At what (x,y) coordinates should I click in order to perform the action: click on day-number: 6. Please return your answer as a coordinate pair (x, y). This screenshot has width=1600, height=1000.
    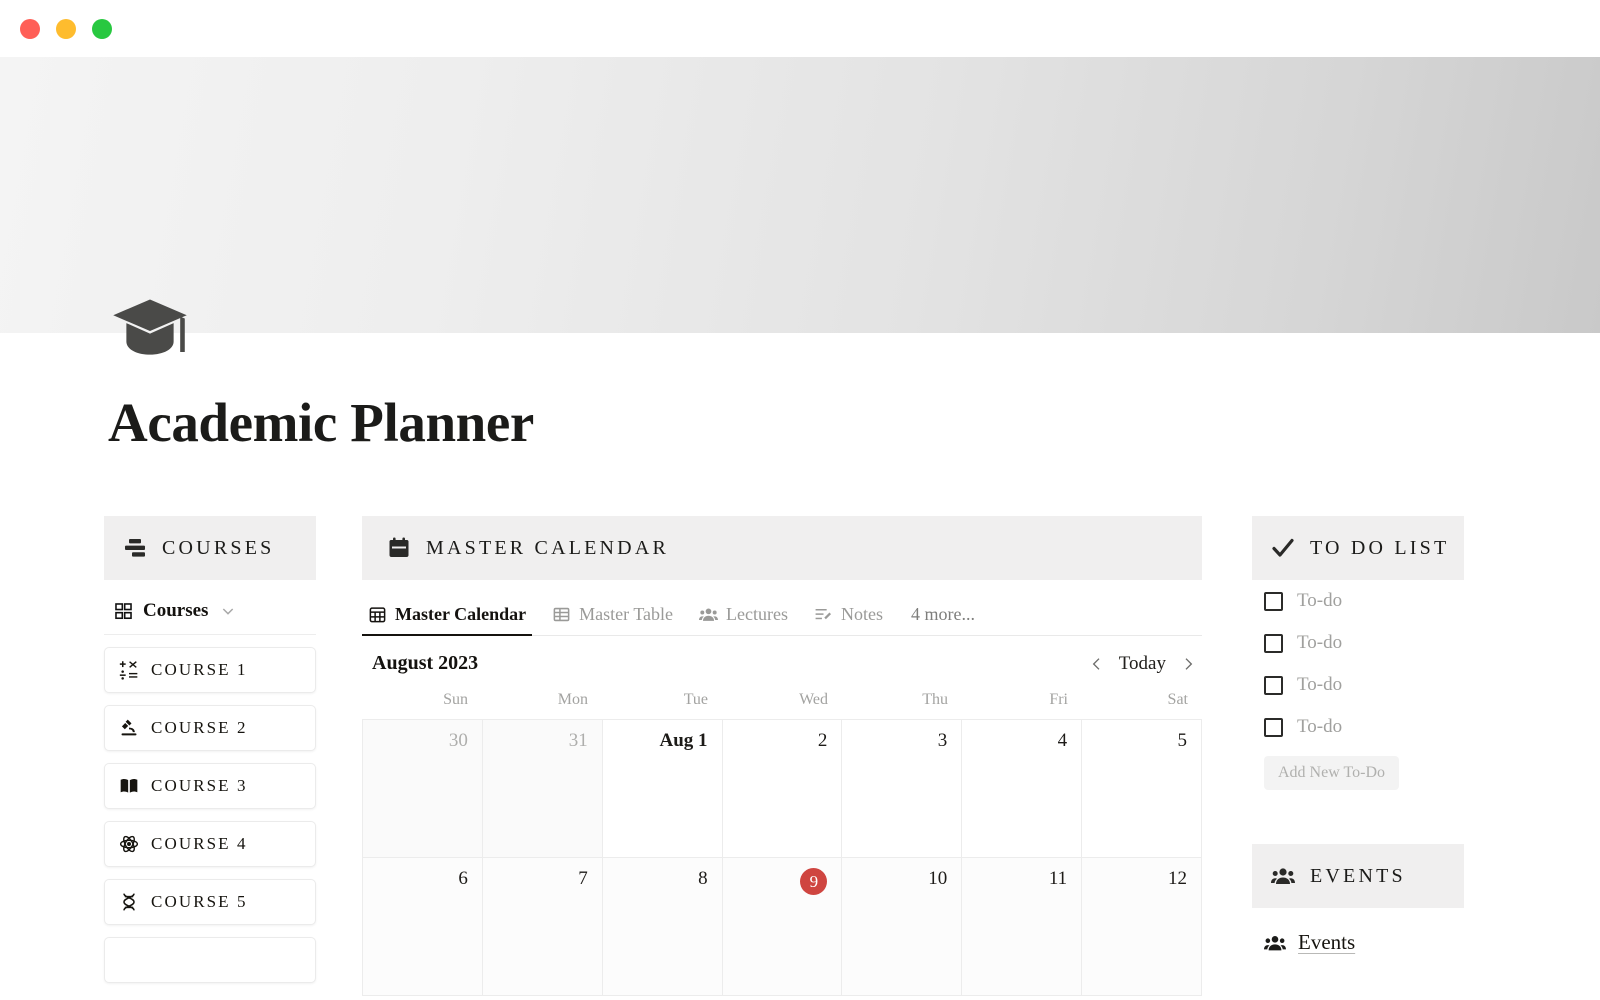
    Looking at the image, I should click on (463, 878).